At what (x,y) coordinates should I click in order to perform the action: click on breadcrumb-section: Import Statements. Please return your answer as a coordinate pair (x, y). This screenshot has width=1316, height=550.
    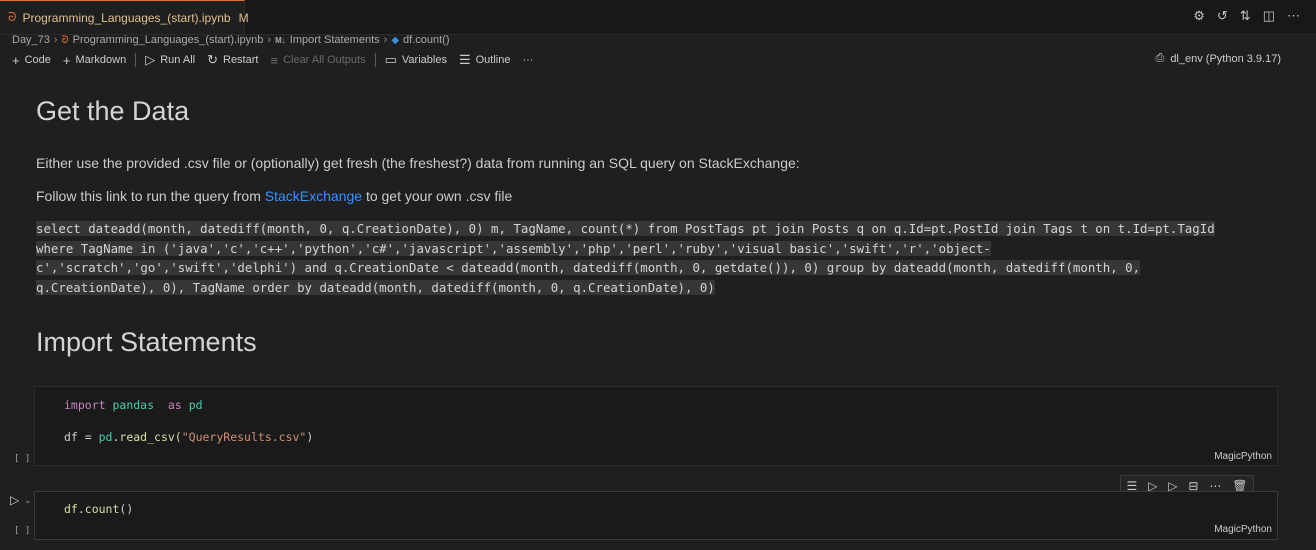
    Looking at the image, I should click on (335, 40).